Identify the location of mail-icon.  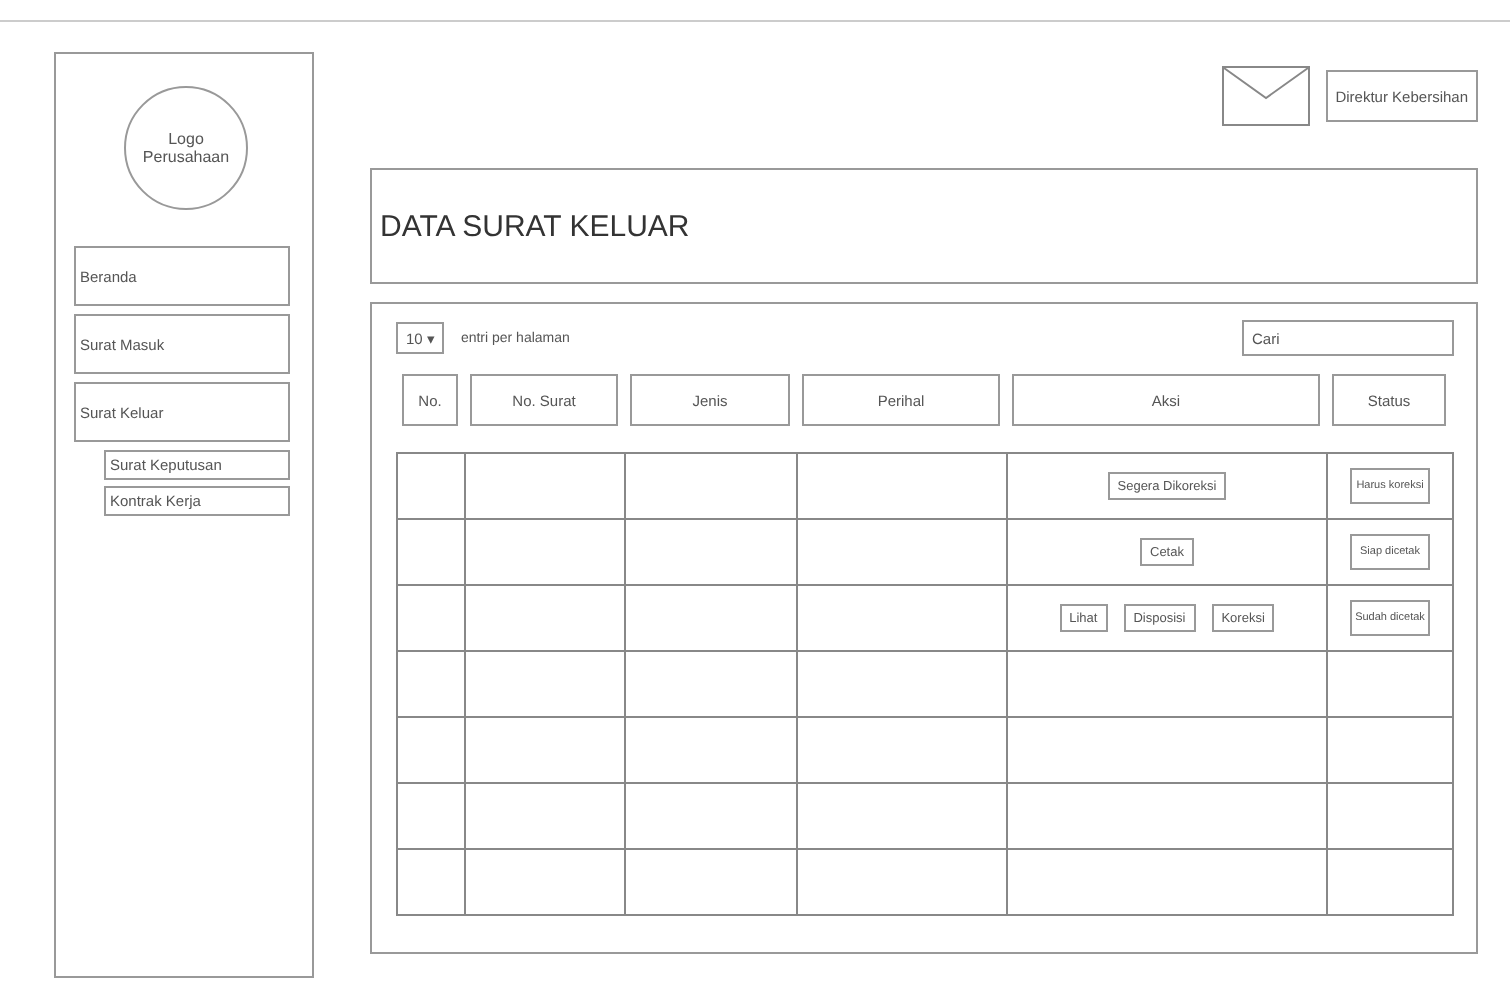
(1265, 96).